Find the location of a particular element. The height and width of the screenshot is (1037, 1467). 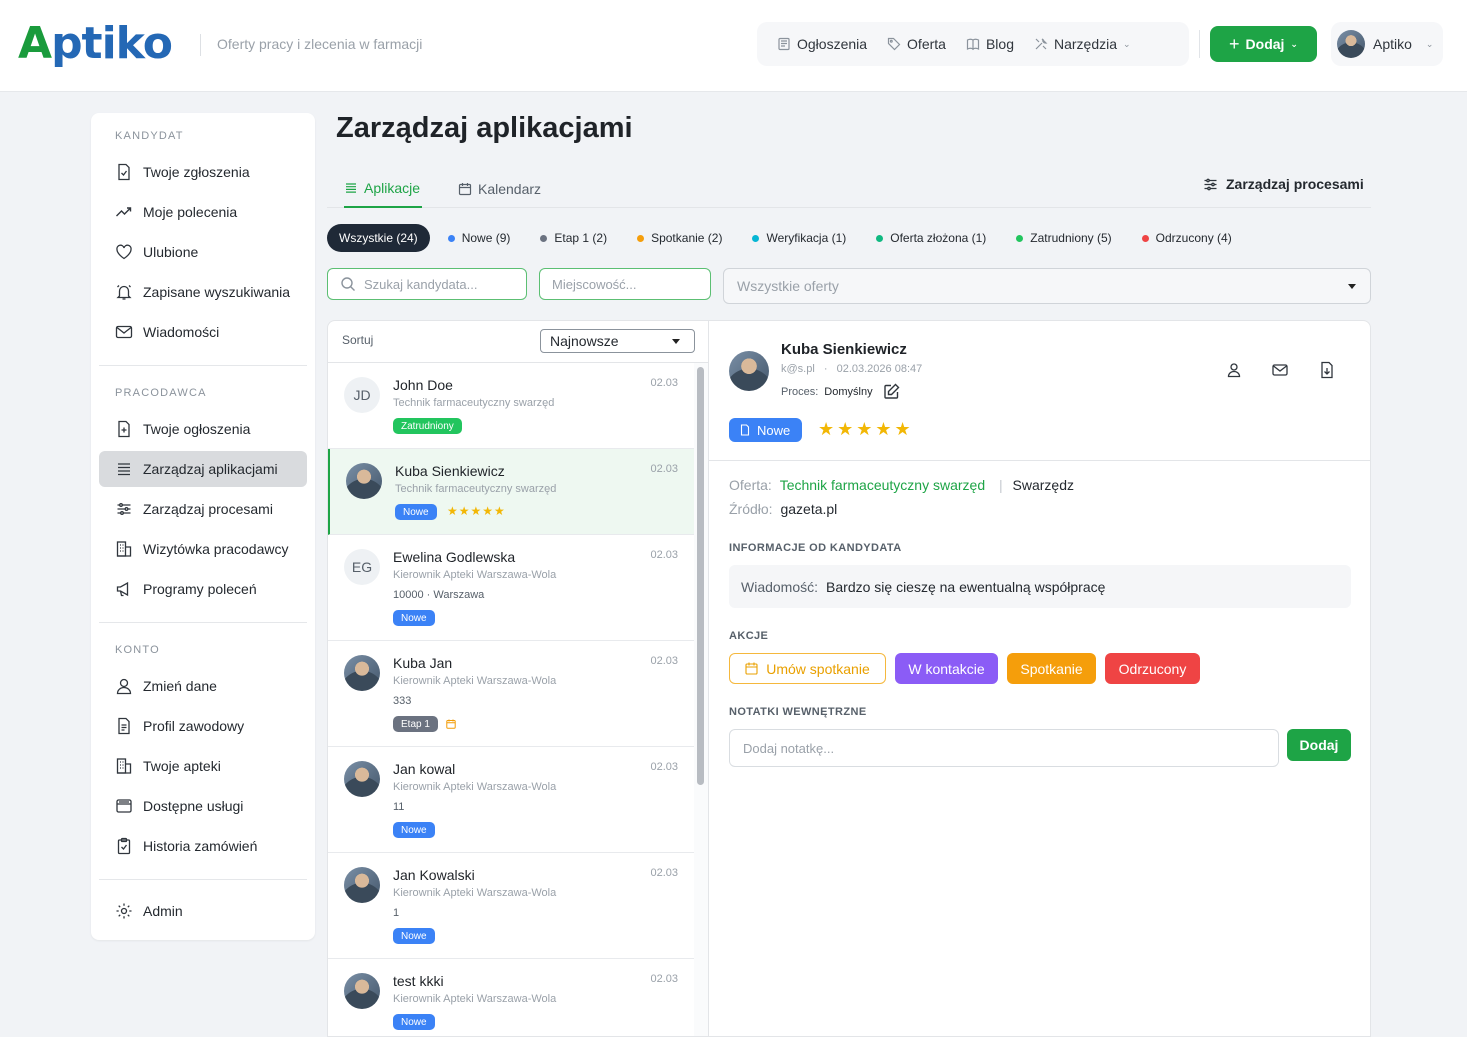

nav-item-blog: Blog is located at coordinates (990, 44).